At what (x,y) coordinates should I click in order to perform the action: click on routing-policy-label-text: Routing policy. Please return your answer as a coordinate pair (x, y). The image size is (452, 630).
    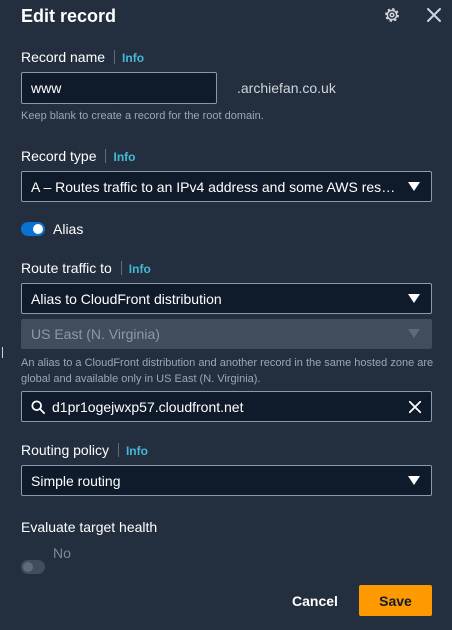
    Looking at the image, I should click on (65, 450).